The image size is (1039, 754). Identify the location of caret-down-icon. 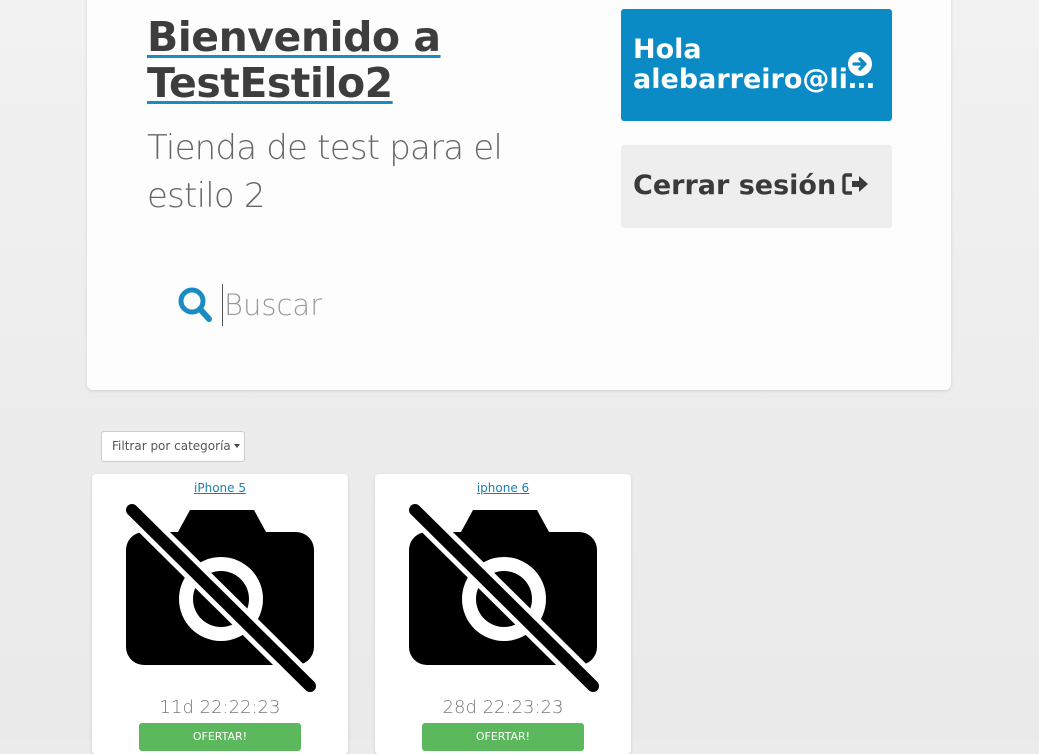
(236, 446).